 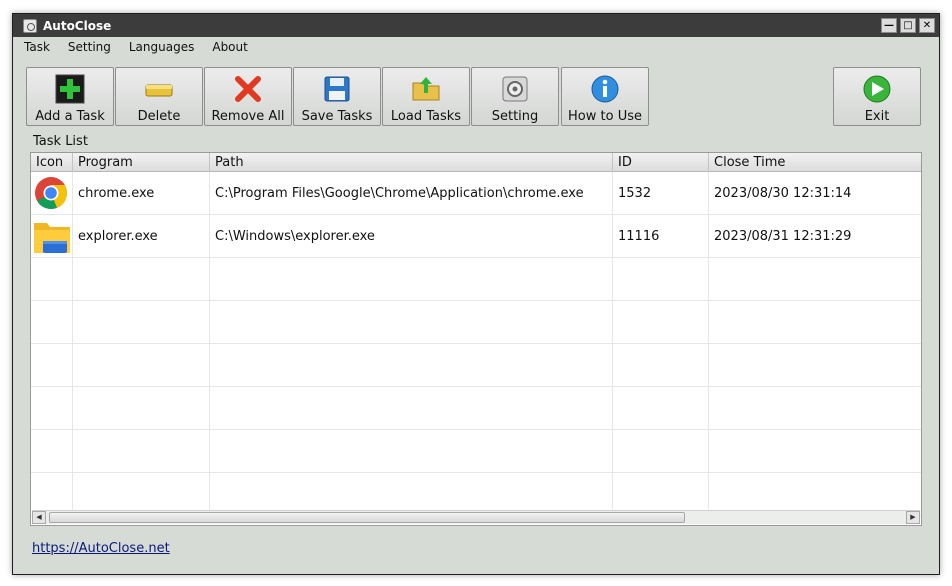 I want to click on scrollbar-thumb, so click(x=367, y=517).